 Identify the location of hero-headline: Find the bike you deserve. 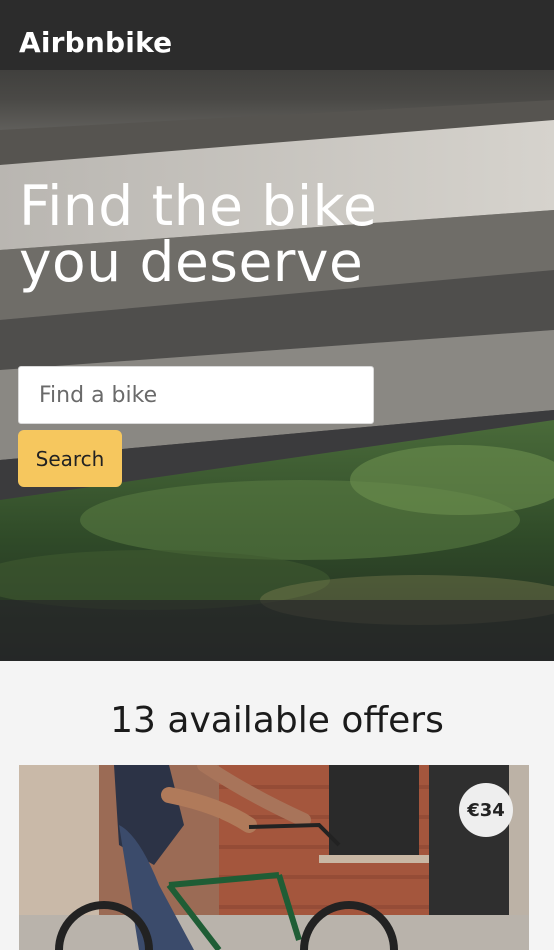
(279, 234).